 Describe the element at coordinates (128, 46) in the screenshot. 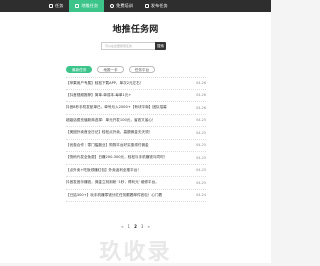

I see `search-input: 可以在这里搜索任务` at that location.